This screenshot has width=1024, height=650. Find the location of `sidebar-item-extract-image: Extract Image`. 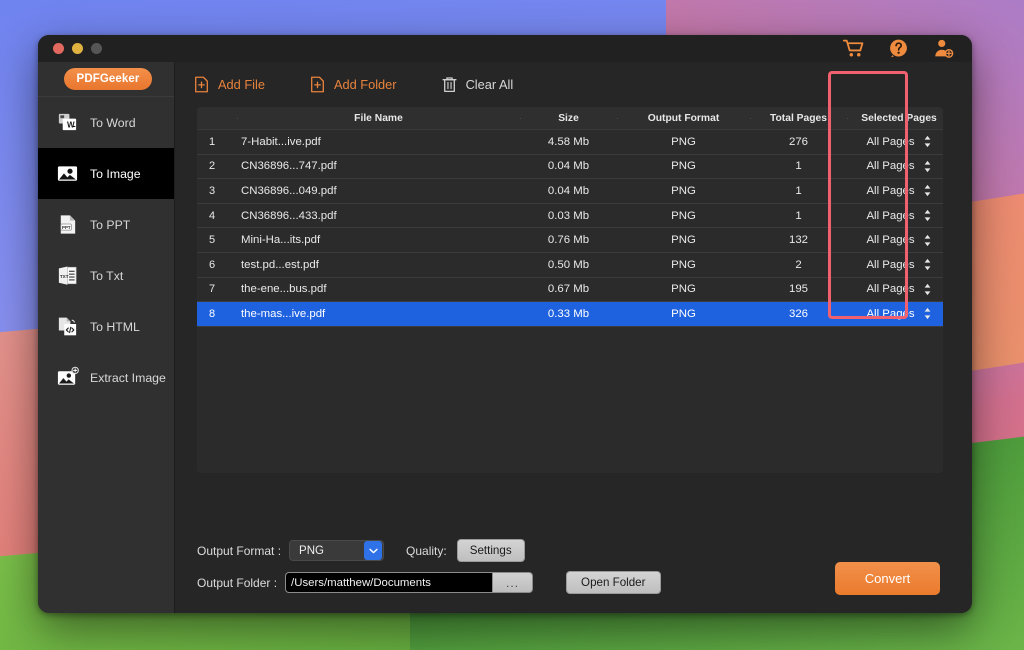

sidebar-item-extract-image: Extract Image is located at coordinates (106, 377).